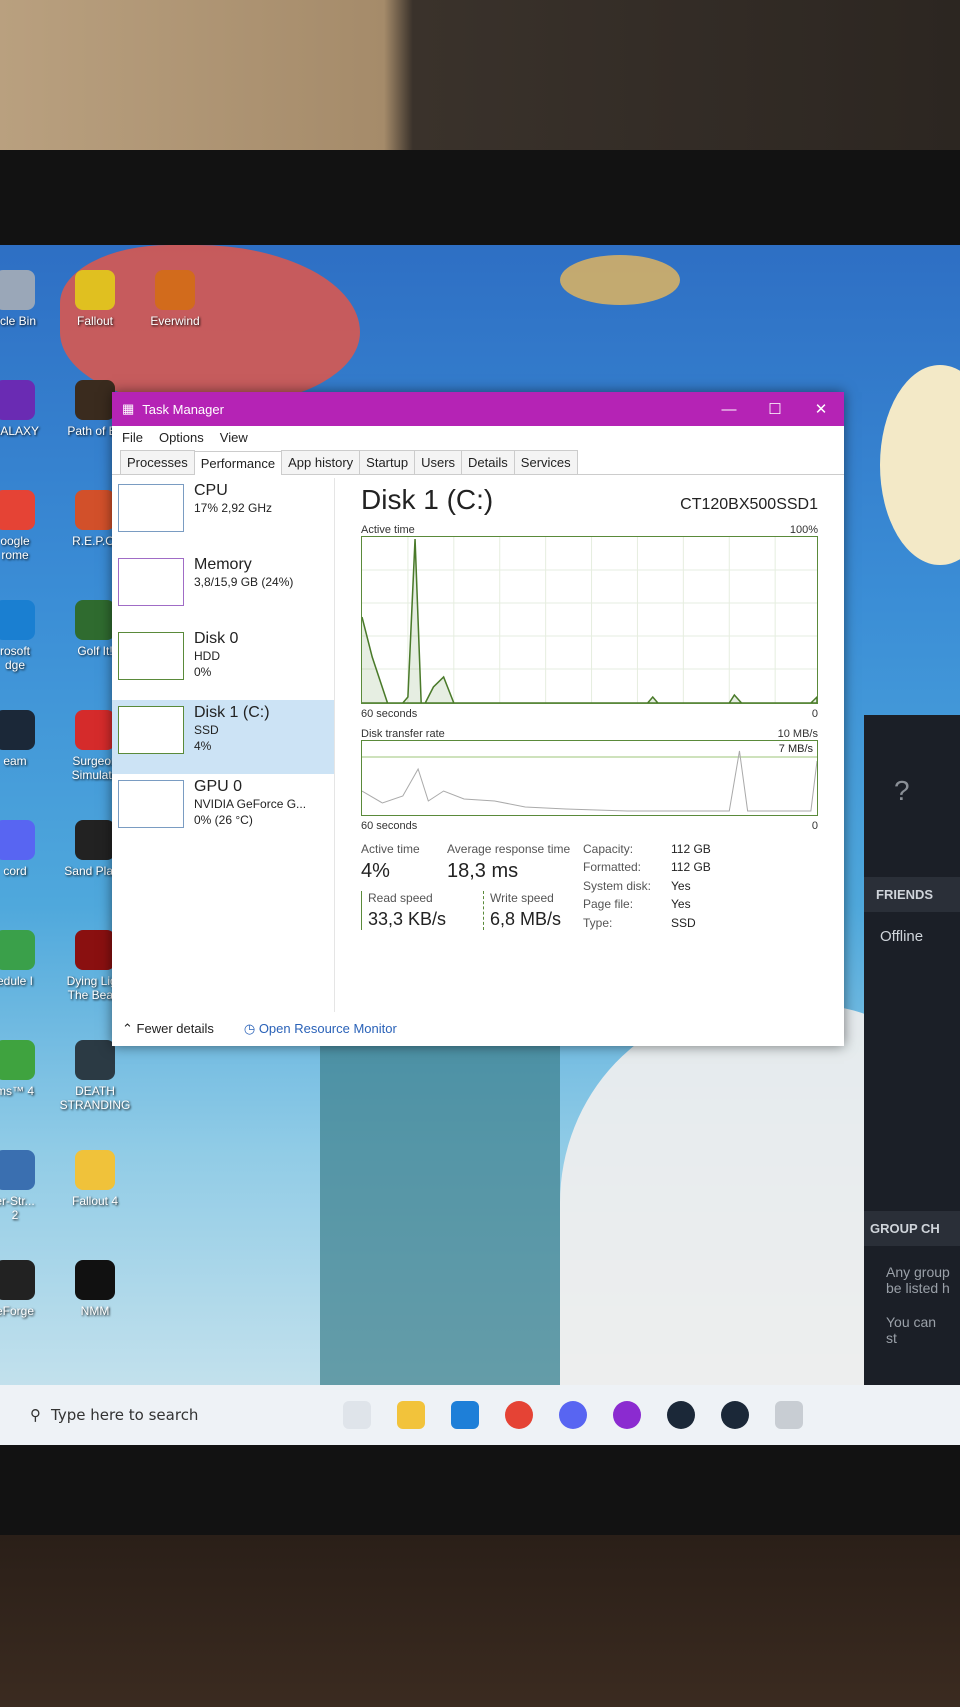 This screenshot has height=1707, width=960. I want to click on footer: ⌃ Fewer details ◷ Open Resource Monitor, so click(478, 1029).